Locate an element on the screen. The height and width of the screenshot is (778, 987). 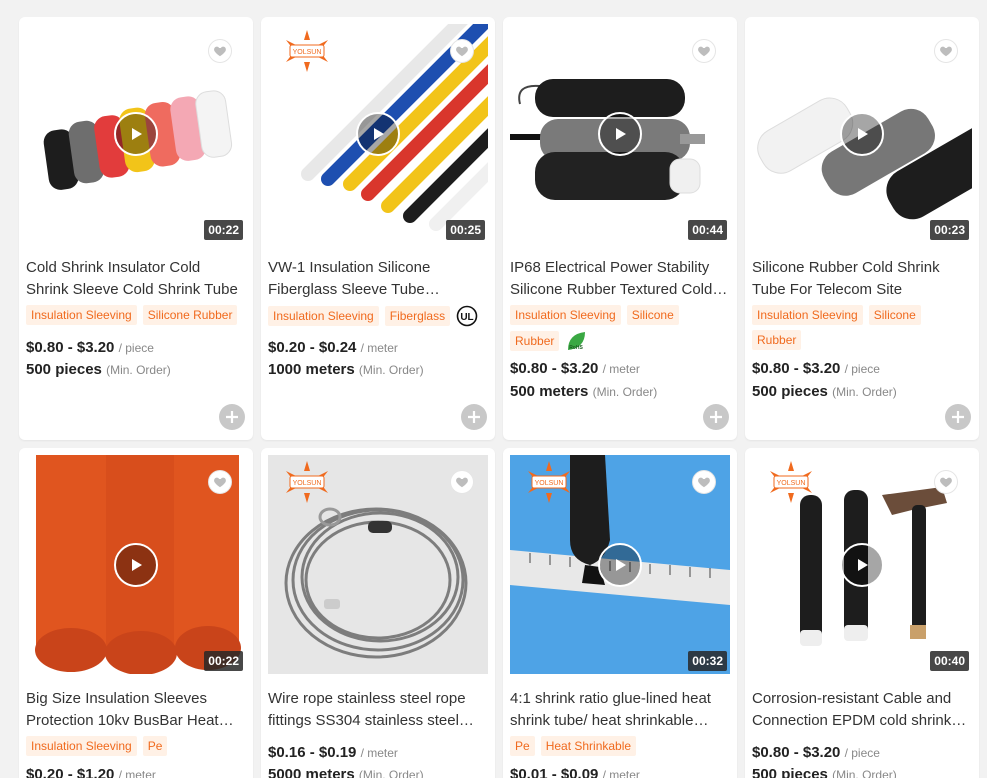
video-duration: 00:40 is located at coordinates (949, 661).